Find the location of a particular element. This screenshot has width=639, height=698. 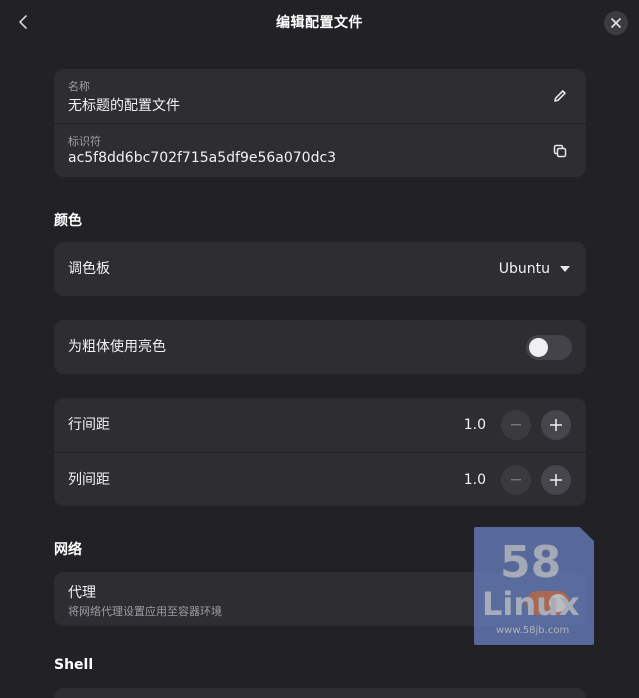

back-icon is located at coordinates (23, 22).